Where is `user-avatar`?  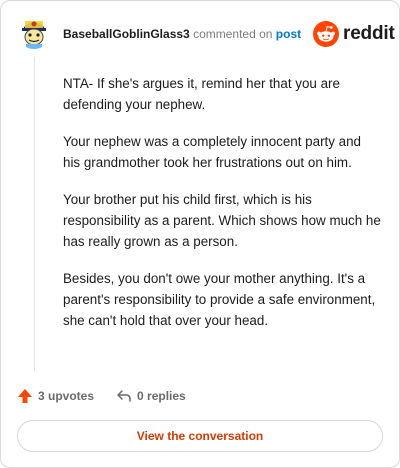 user-avatar is located at coordinates (34, 32).